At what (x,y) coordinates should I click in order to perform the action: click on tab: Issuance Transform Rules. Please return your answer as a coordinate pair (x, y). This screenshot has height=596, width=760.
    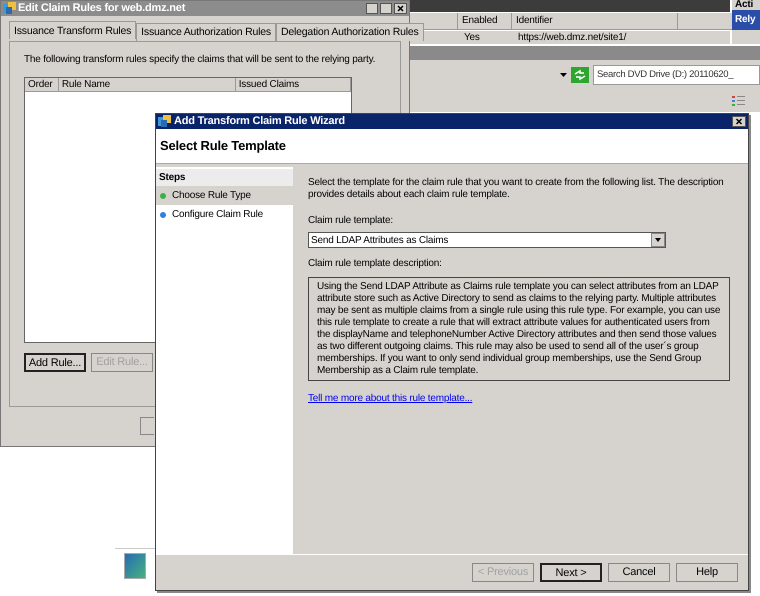
    Looking at the image, I should click on (72, 30).